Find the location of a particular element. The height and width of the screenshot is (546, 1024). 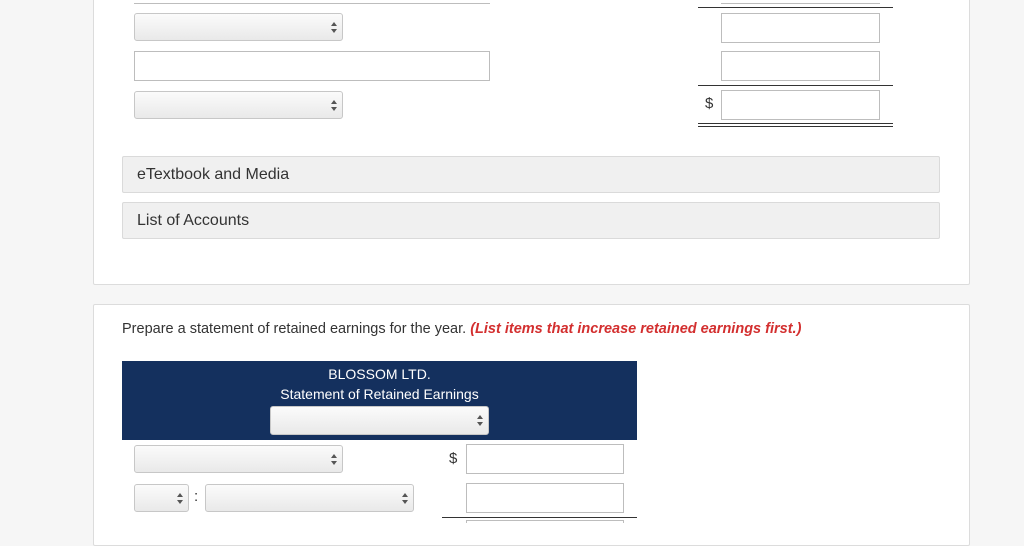

statement-title: Statement of Retained Earnings is located at coordinates (379, 394).